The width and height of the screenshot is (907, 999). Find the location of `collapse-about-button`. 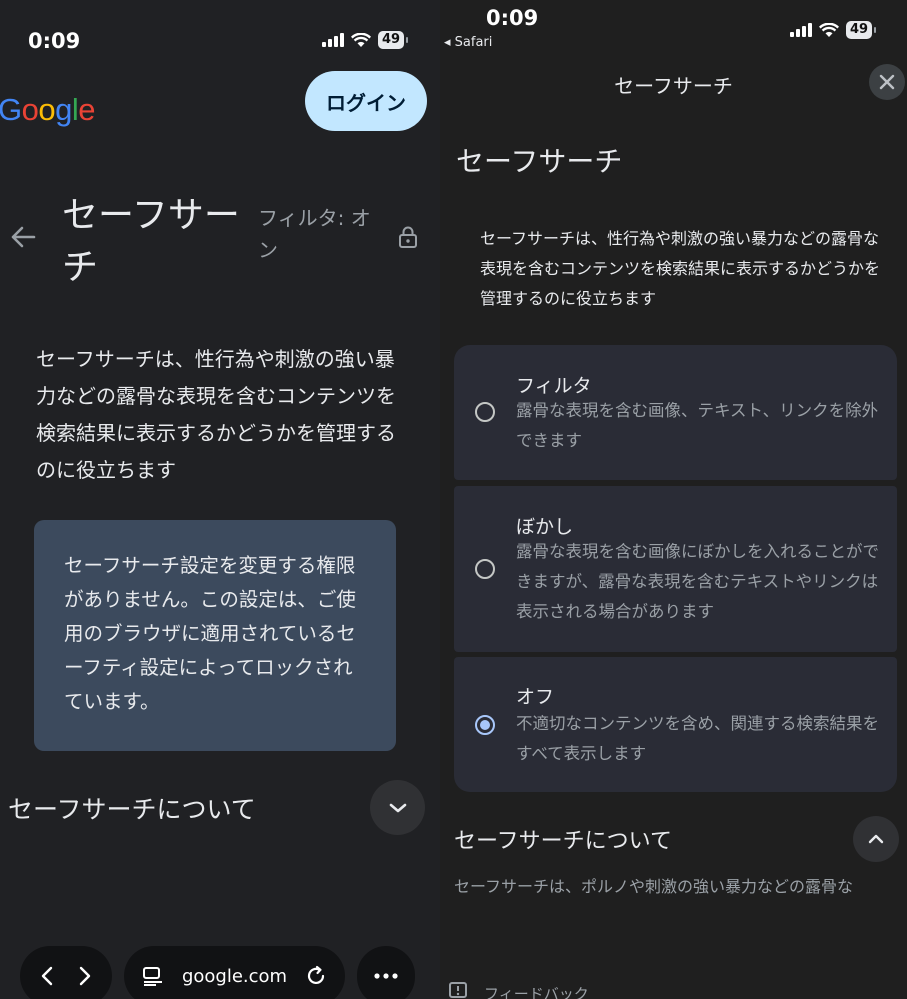

collapse-about-button is located at coordinates (876, 839).